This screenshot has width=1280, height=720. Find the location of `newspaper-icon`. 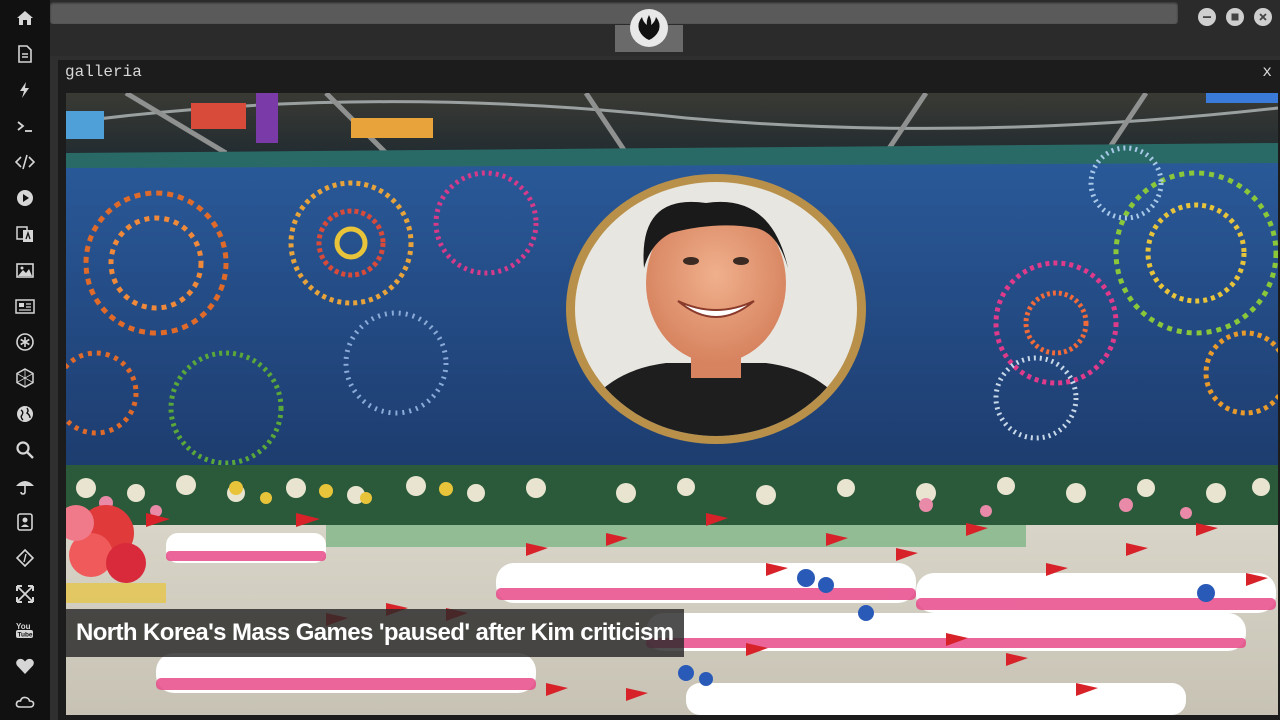

newspaper-icon is located at coordinates (25, 306).